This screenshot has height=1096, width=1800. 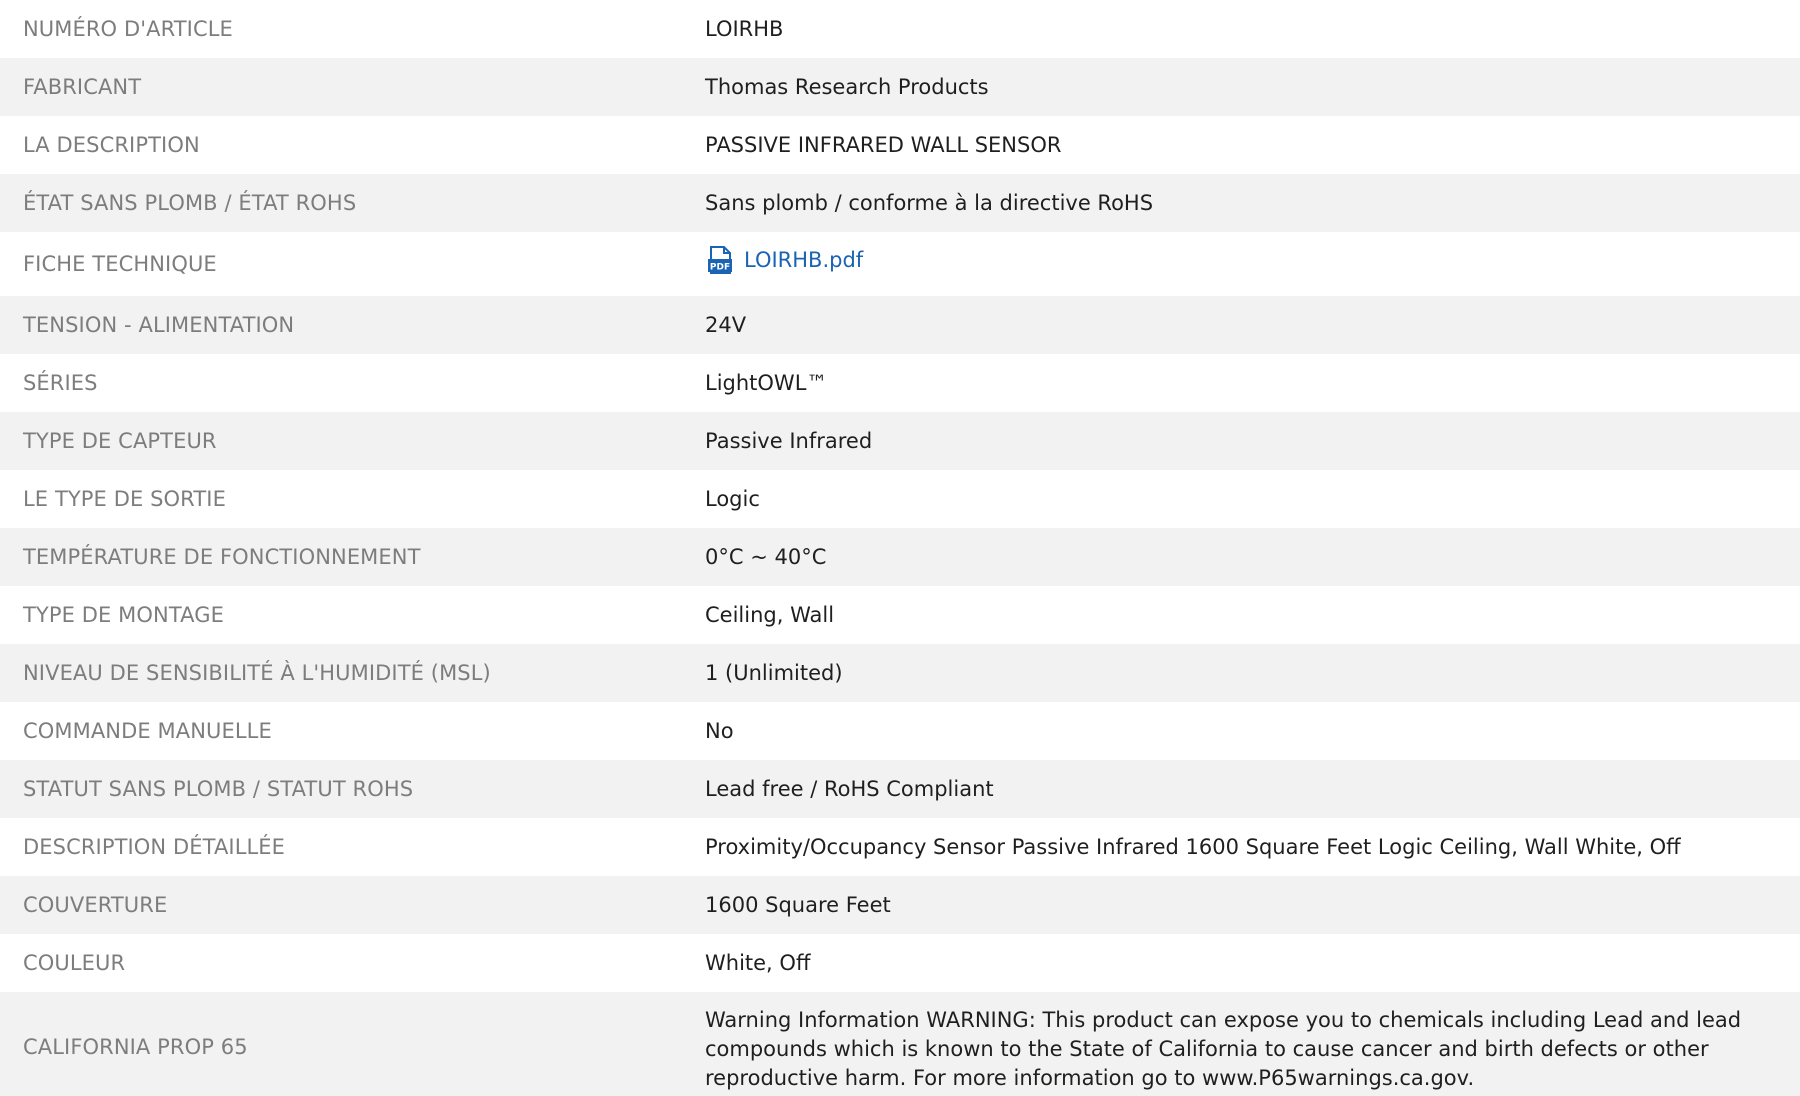 I want to click on spec-label: DESCRIPTION DÉTAILLÉE, so click(x=154, y=846).